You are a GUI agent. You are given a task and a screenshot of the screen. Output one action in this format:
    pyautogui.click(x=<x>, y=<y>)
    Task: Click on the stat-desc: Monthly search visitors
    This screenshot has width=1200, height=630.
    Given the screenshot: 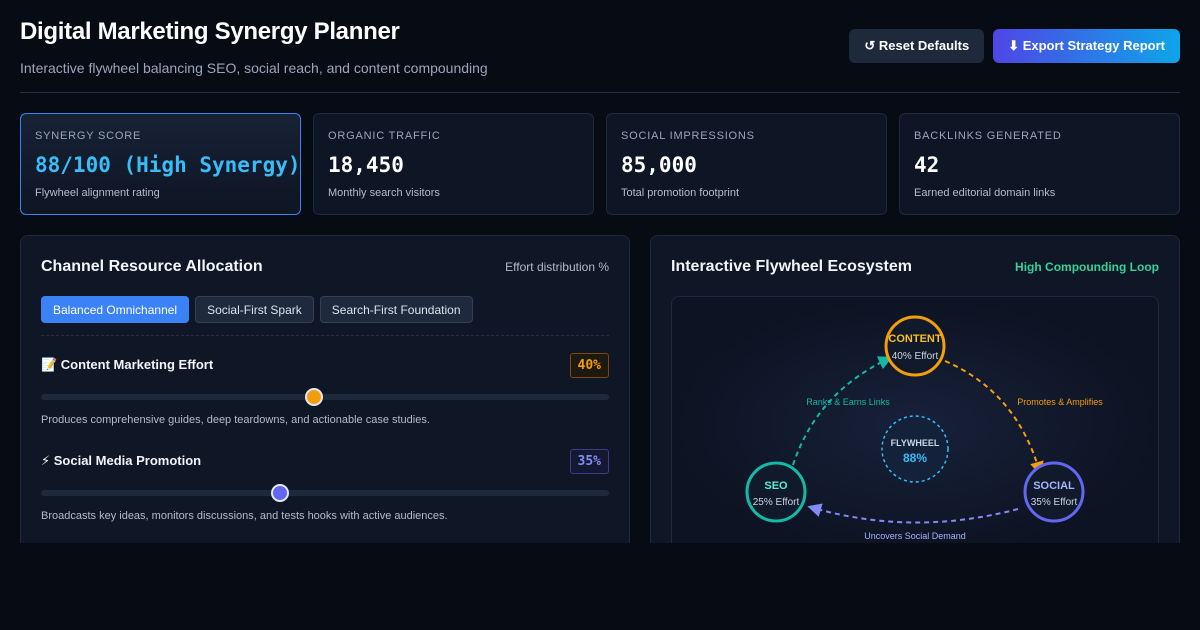 What is the action you would take?
    pyautogui.click(x=384, y=193)
    